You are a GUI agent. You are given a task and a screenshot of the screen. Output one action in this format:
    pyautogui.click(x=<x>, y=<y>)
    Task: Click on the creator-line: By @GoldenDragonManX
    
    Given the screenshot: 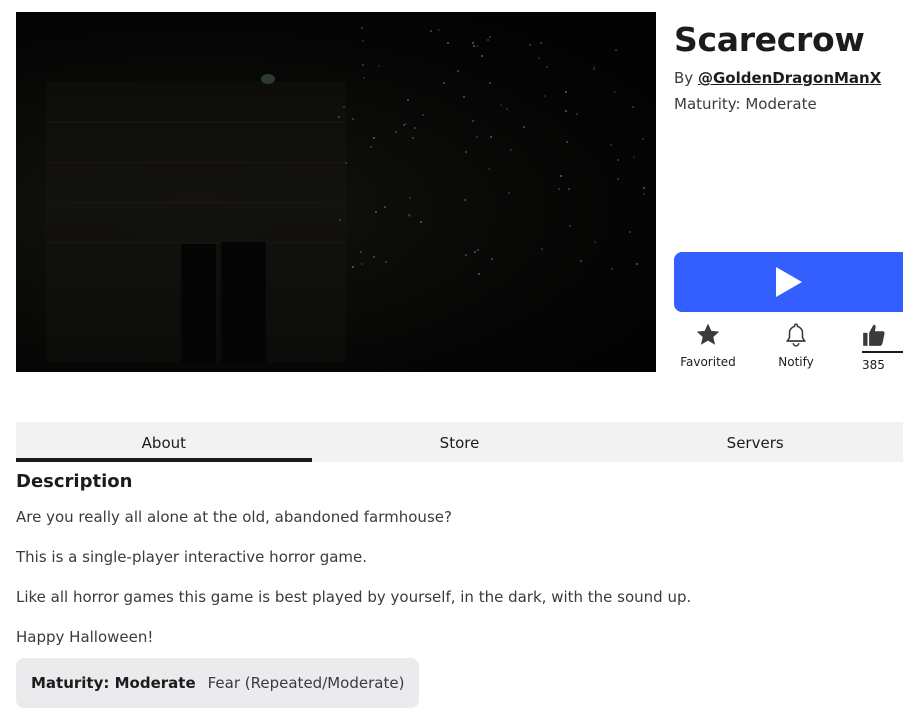 What is the action you would take?
    pyautogui.click(x=777, y=78)
    